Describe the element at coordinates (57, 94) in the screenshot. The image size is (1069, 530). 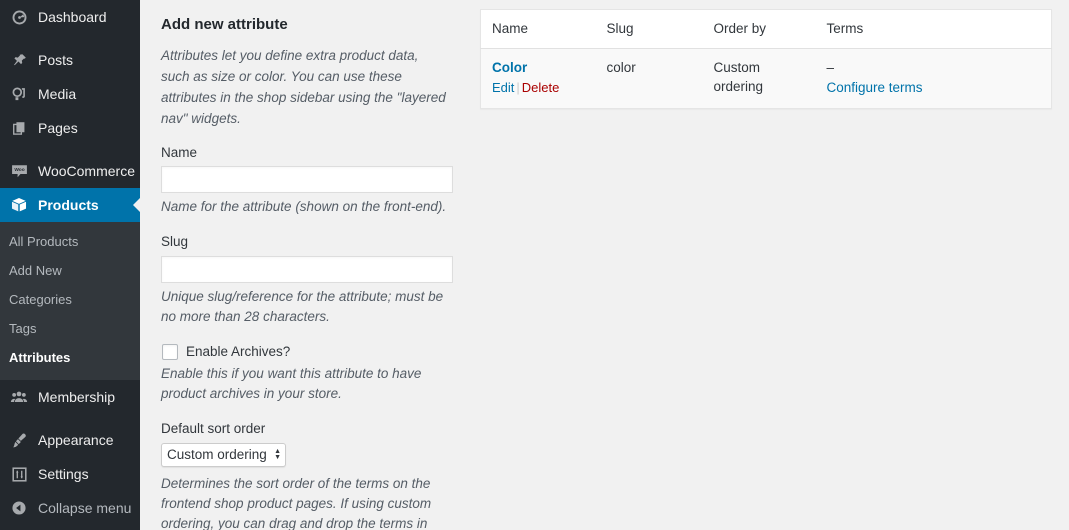
I see `sidebar-label: Media` at that location.